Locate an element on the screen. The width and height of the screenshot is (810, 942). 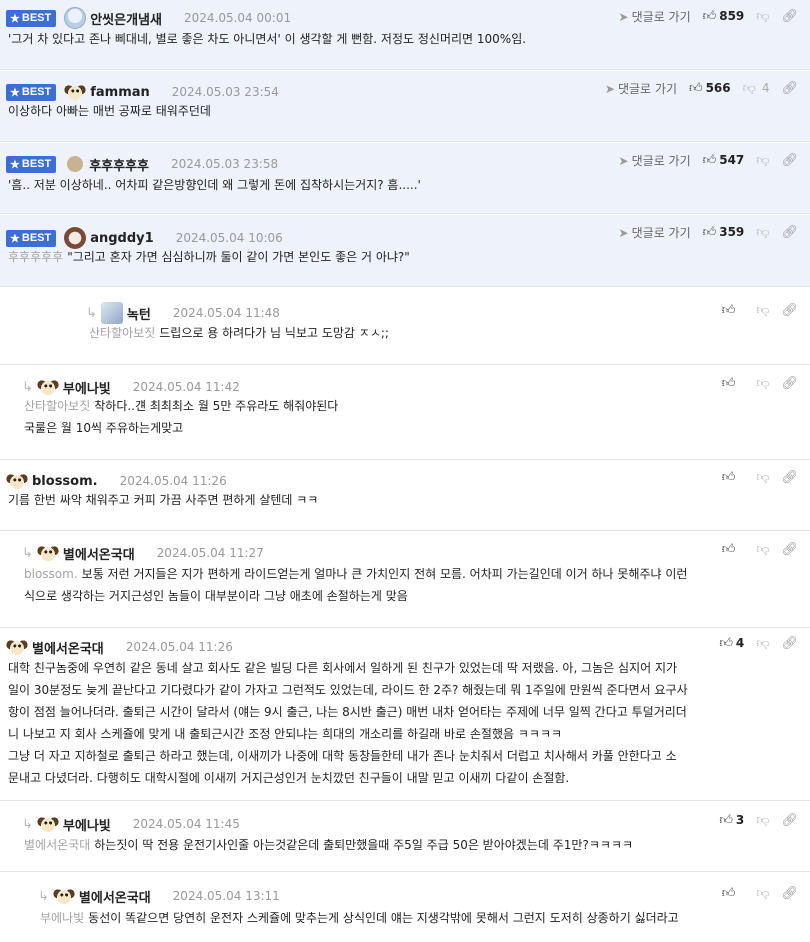
go-to-reply-label: 댓글로 가기 is located at coordinates (661, 160).